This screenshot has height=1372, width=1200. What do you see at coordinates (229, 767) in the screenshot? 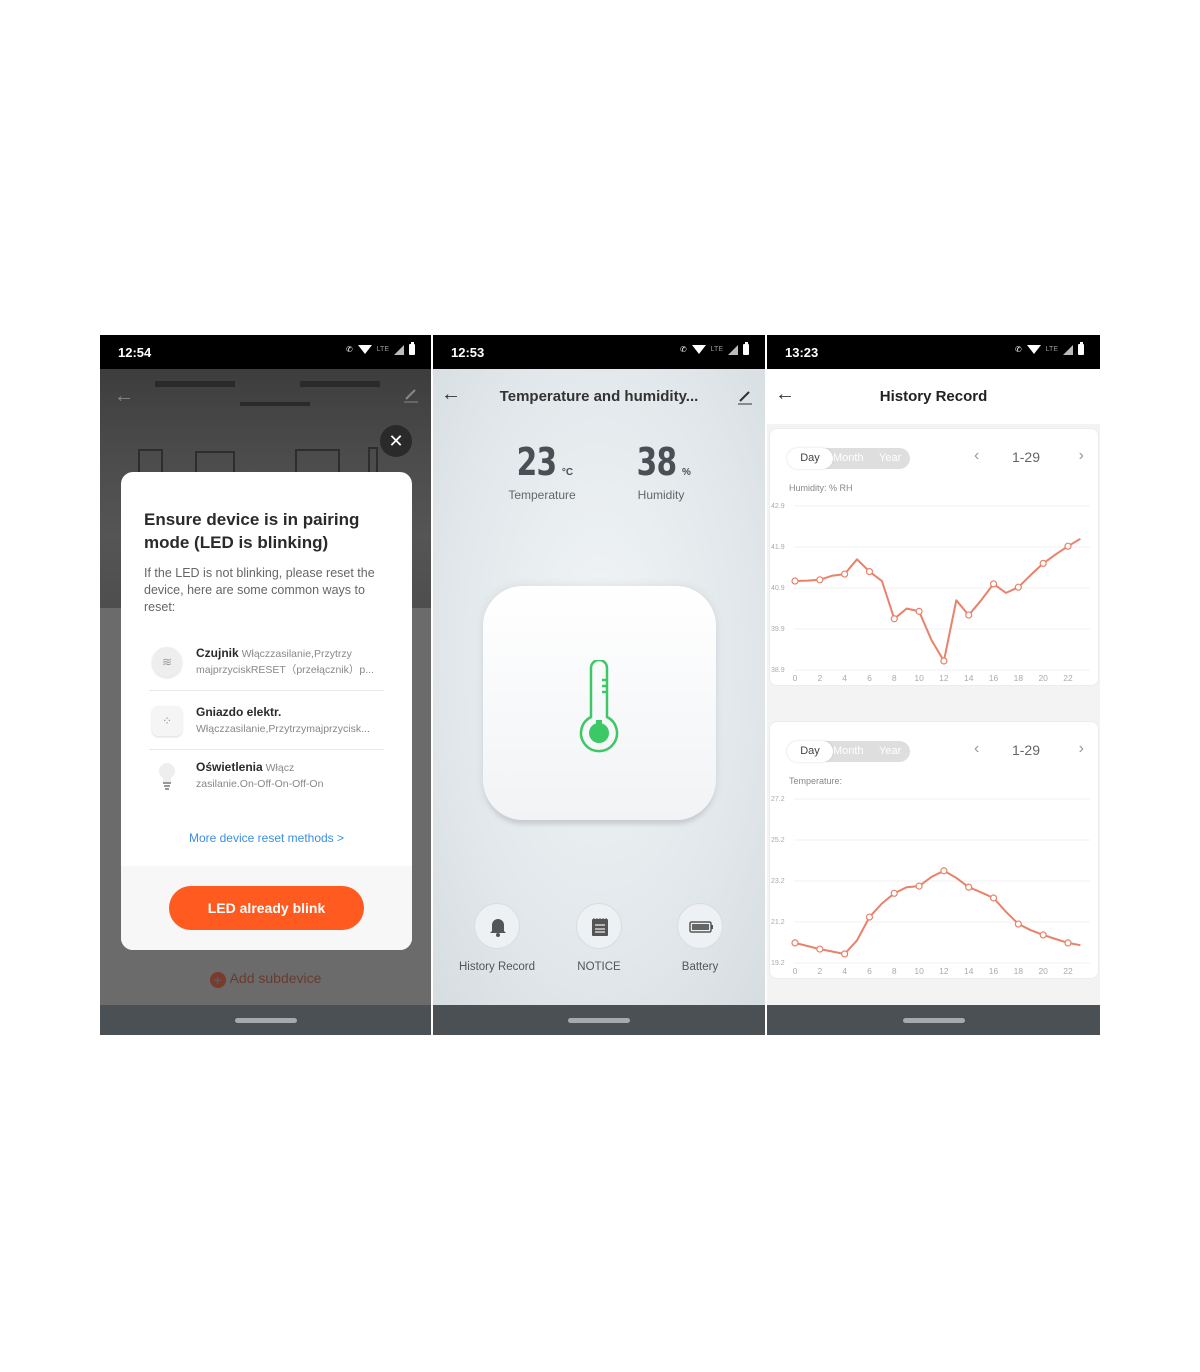
I see `method-name: Oświetlenia` at bounding box center [229, 767].